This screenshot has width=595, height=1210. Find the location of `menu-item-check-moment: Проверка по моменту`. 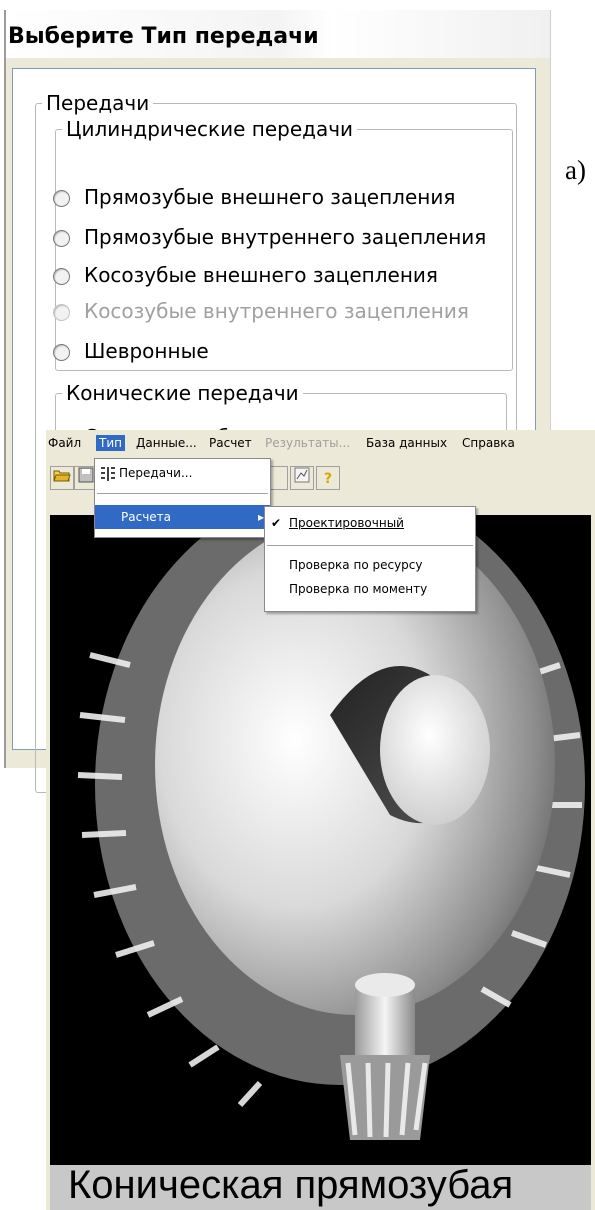

menu-item-check-moment: Проверка по моменту is located at coordinates (370, 589).